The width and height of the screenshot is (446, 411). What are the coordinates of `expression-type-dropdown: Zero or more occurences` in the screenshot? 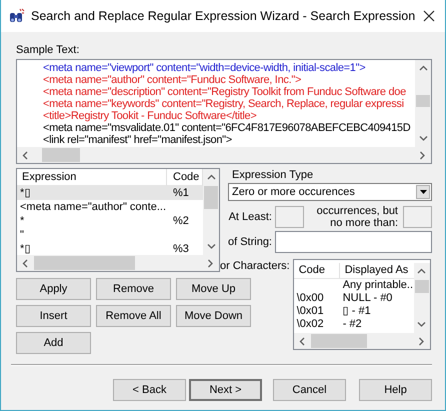 It's located at (330, 192).